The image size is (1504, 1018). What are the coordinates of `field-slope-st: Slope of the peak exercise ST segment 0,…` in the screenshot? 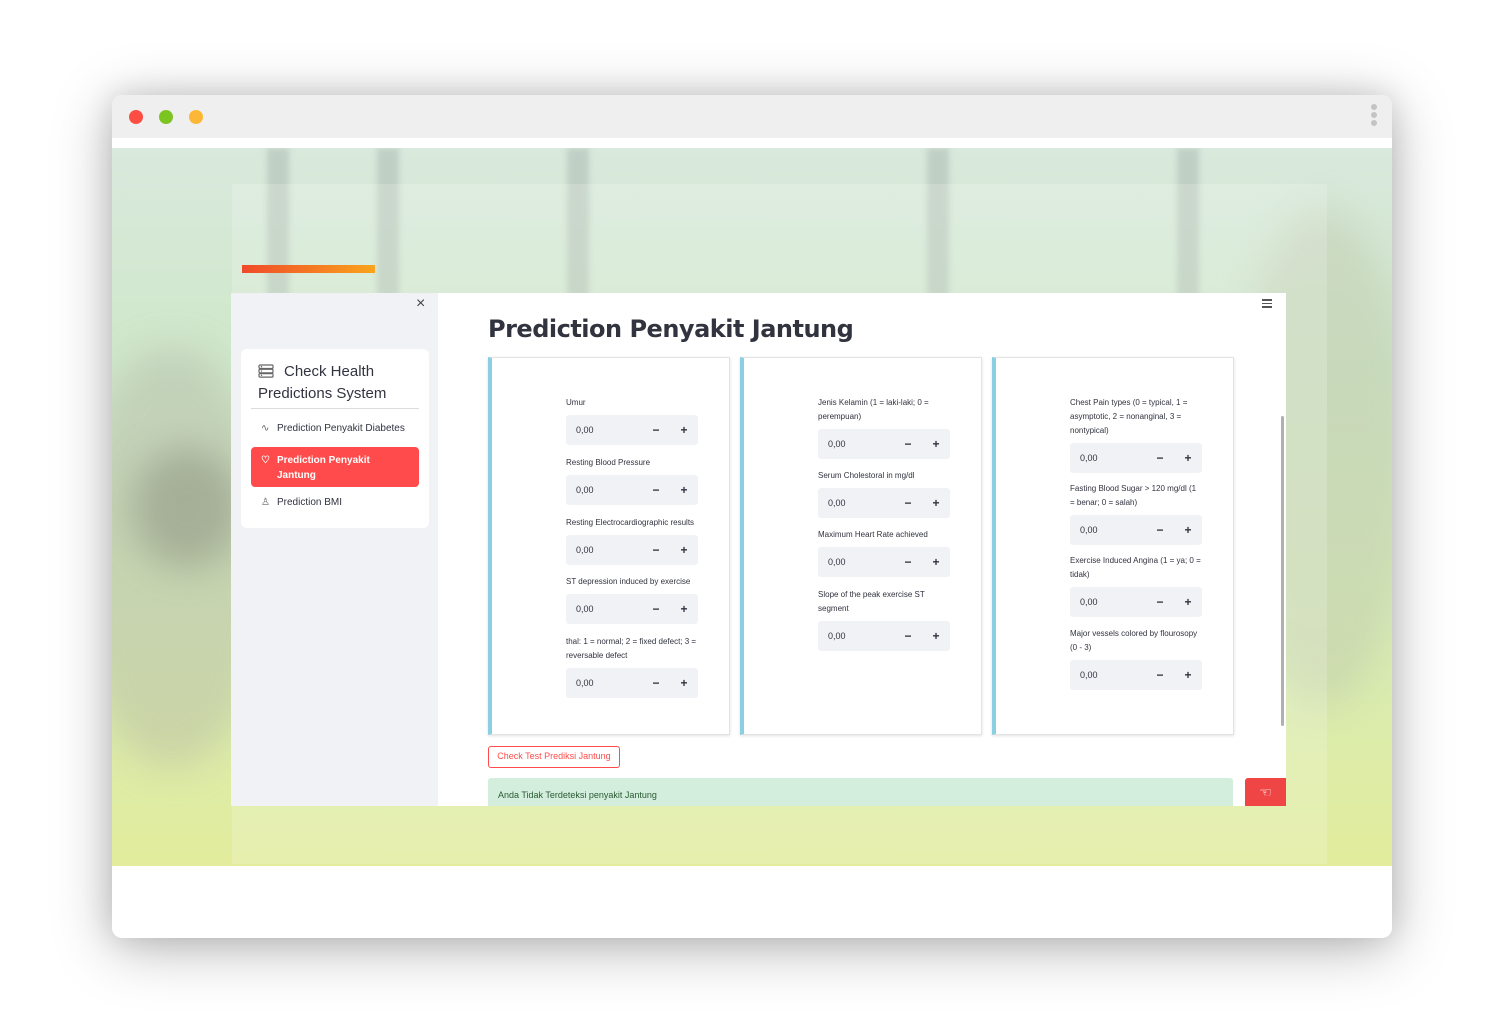 It's located at (886, 619).